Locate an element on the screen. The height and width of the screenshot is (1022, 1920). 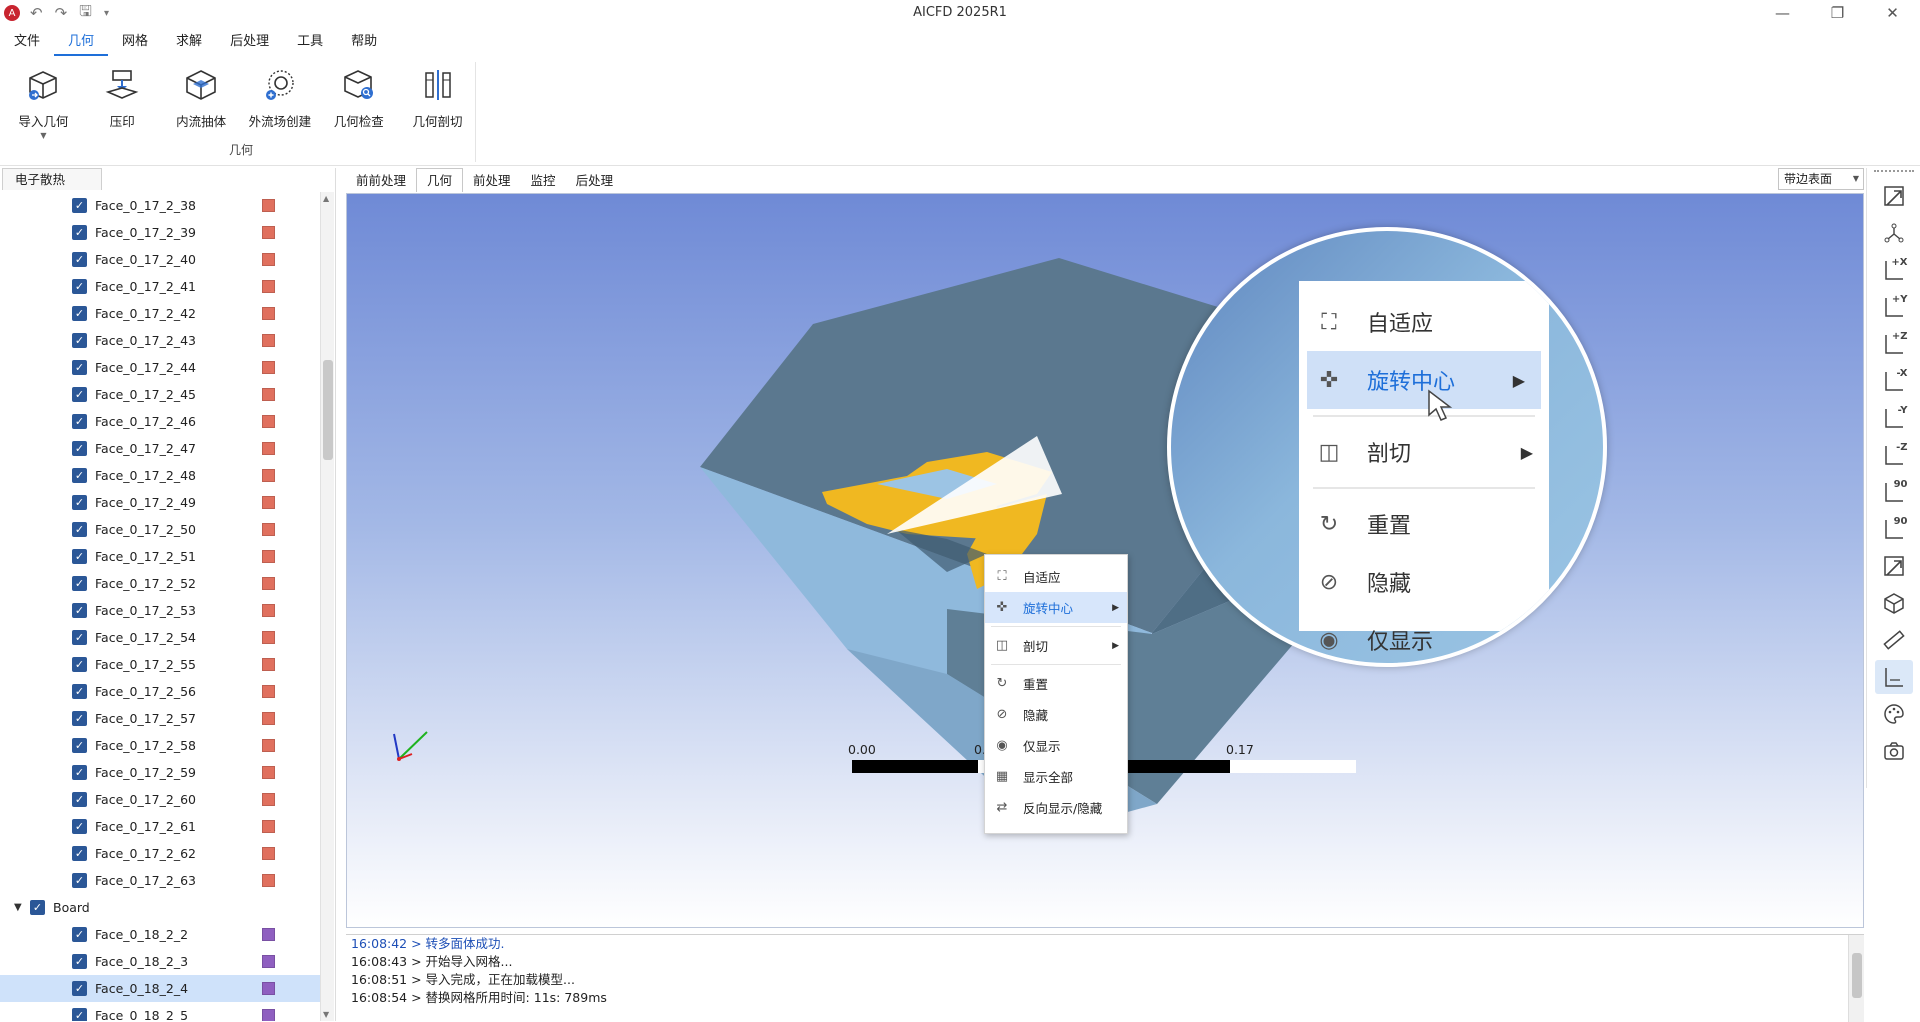
view-tab-3: 监控 is located at coordinates (543, 181).